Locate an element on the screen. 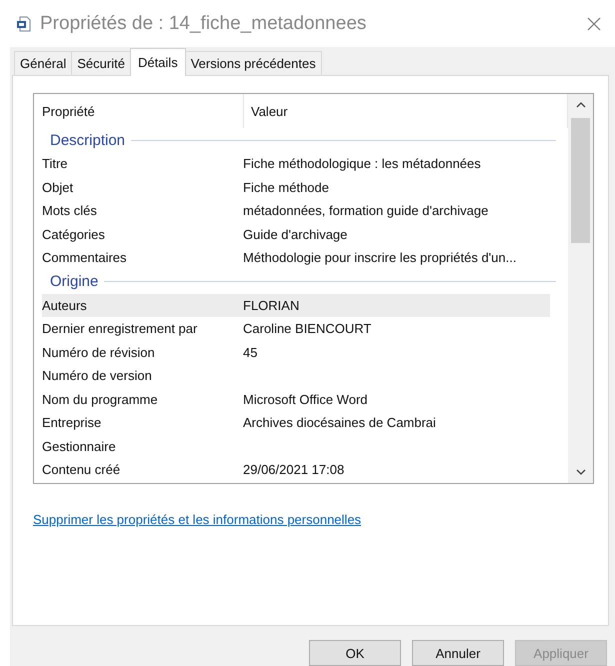  table-row: Titre Fiche méthodologique : les métadonnées is located at coordinates (296, 164).